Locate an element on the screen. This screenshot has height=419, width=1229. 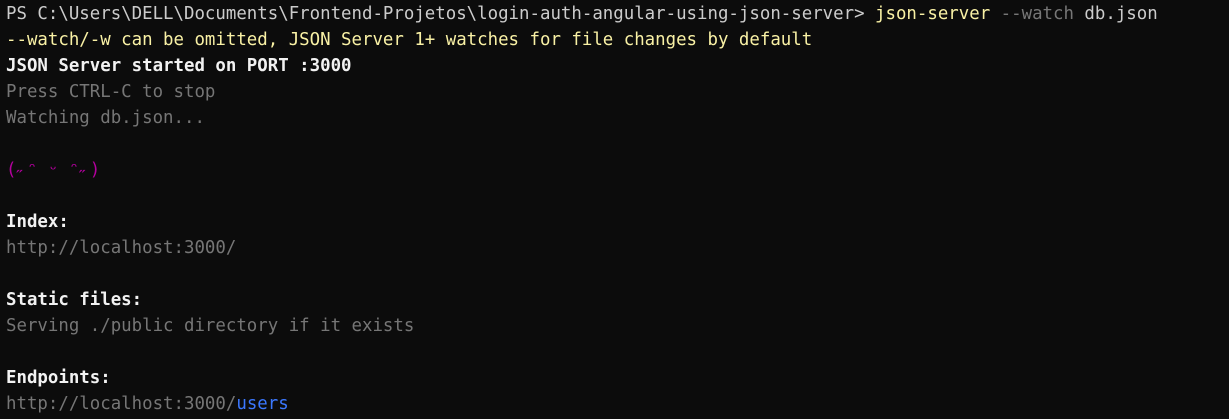
text-segment: JSON Server started on PORT :3000 is located at coordinates (179, 66).